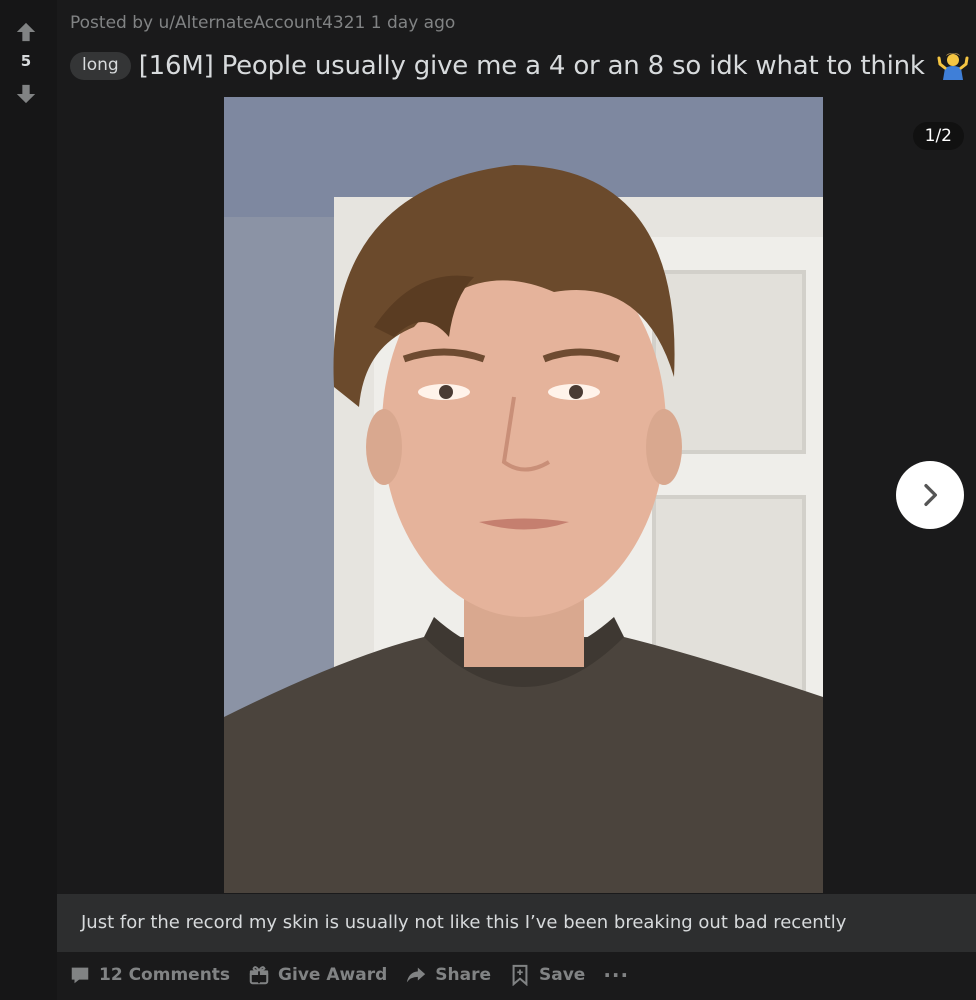 The image size is (976, 1000). What do you see at coordinates (953, 66) in the screenshot?
I see `person-shrugging-emoji-icon` at bounding box center [953, 66].